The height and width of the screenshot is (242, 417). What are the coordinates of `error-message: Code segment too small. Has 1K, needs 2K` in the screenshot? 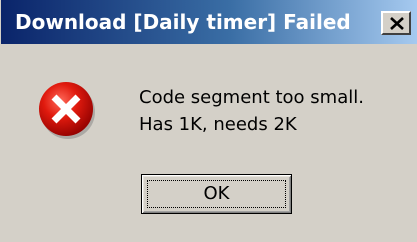 It's located at (251, 111).